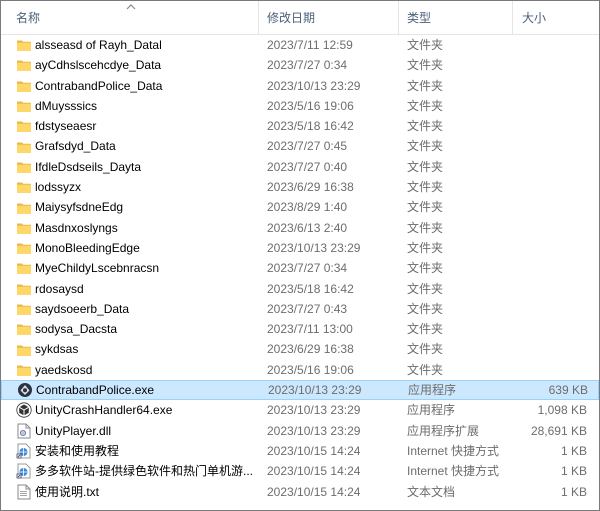 Image resolution: width=600 pixels, height=511 pixels. I want to click on file-name: MonoBleedingEdge, so click(87, 247).